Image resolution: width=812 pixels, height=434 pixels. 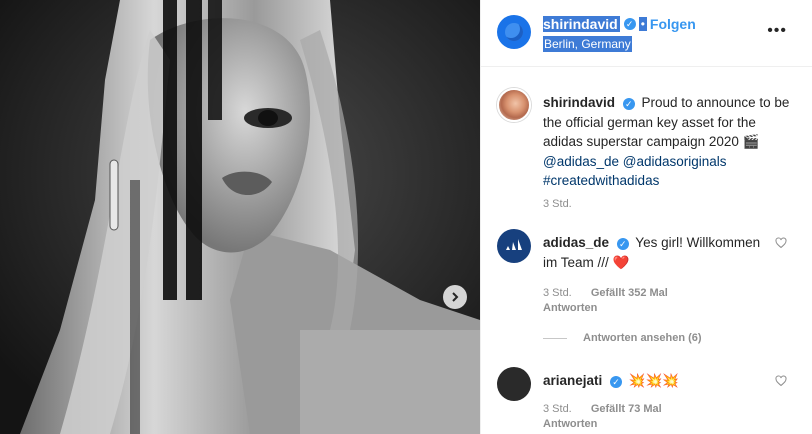 I want to click on collision-emoji: 💥💥💥, so click(x=654, y=380).